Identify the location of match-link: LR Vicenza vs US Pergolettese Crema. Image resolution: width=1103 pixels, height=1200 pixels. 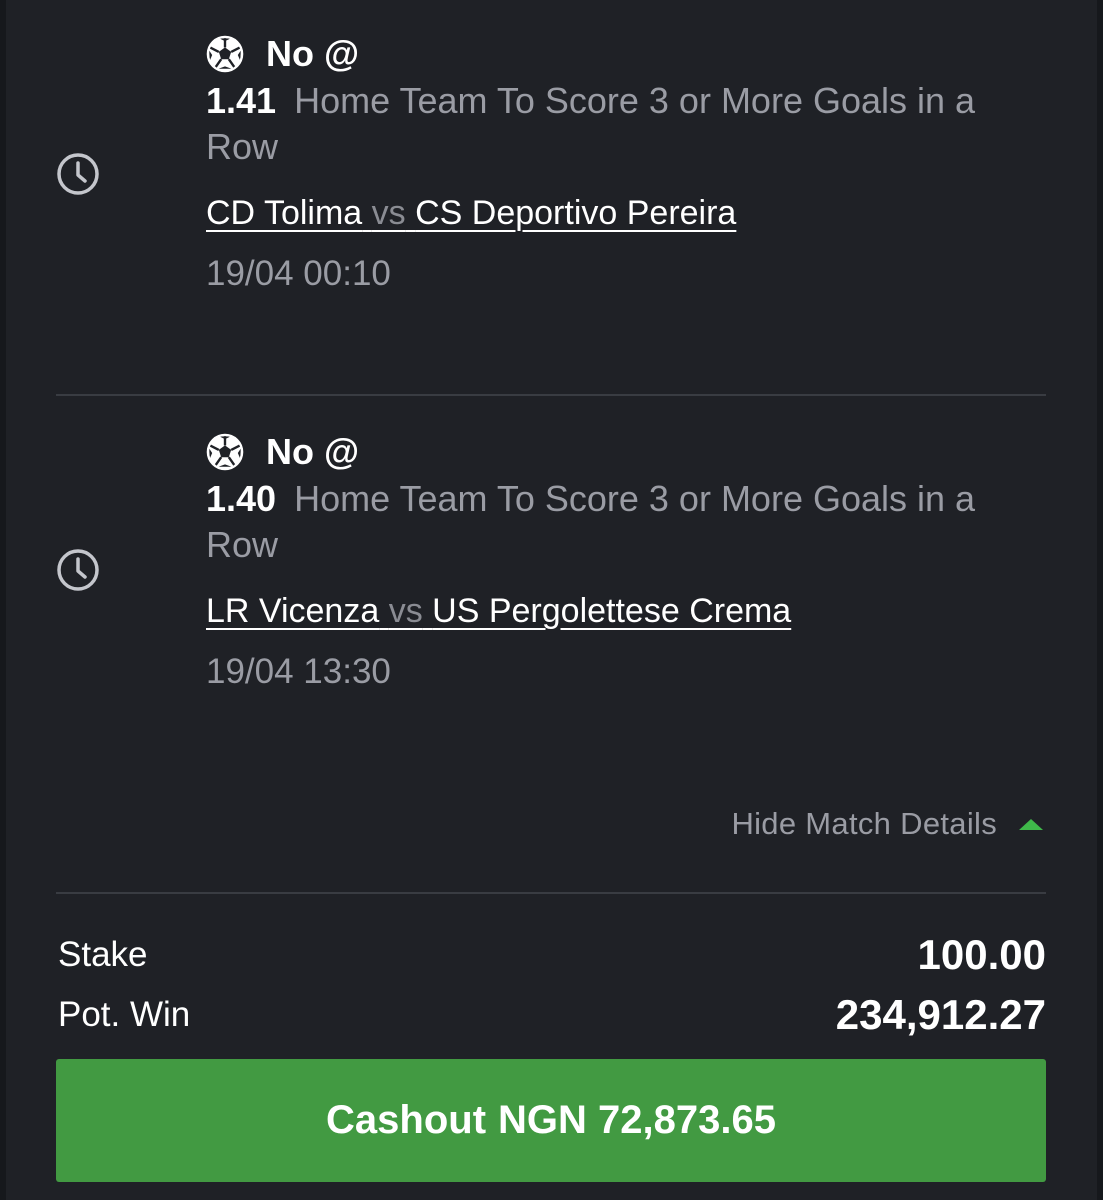
(626, 611).